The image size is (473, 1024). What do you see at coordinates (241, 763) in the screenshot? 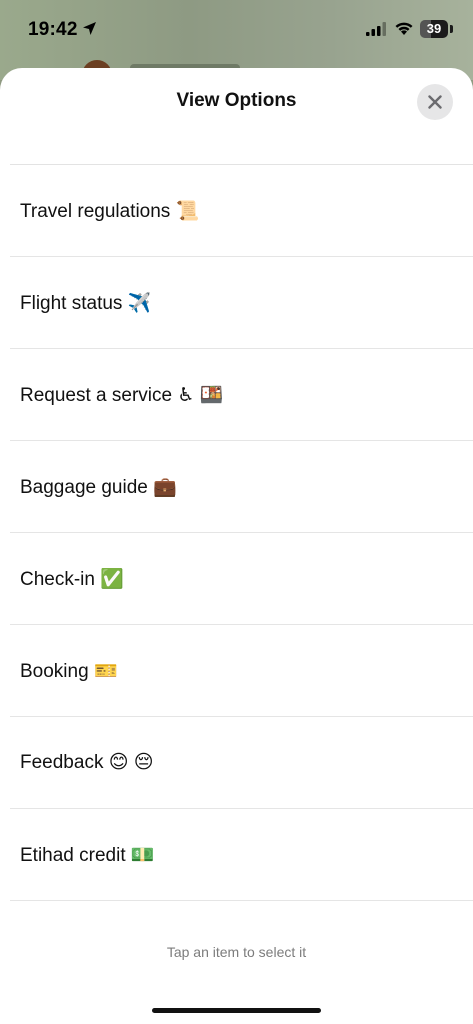
I see `option-feedback: Feedback 😊 😔` at bounding box center [241, 763].